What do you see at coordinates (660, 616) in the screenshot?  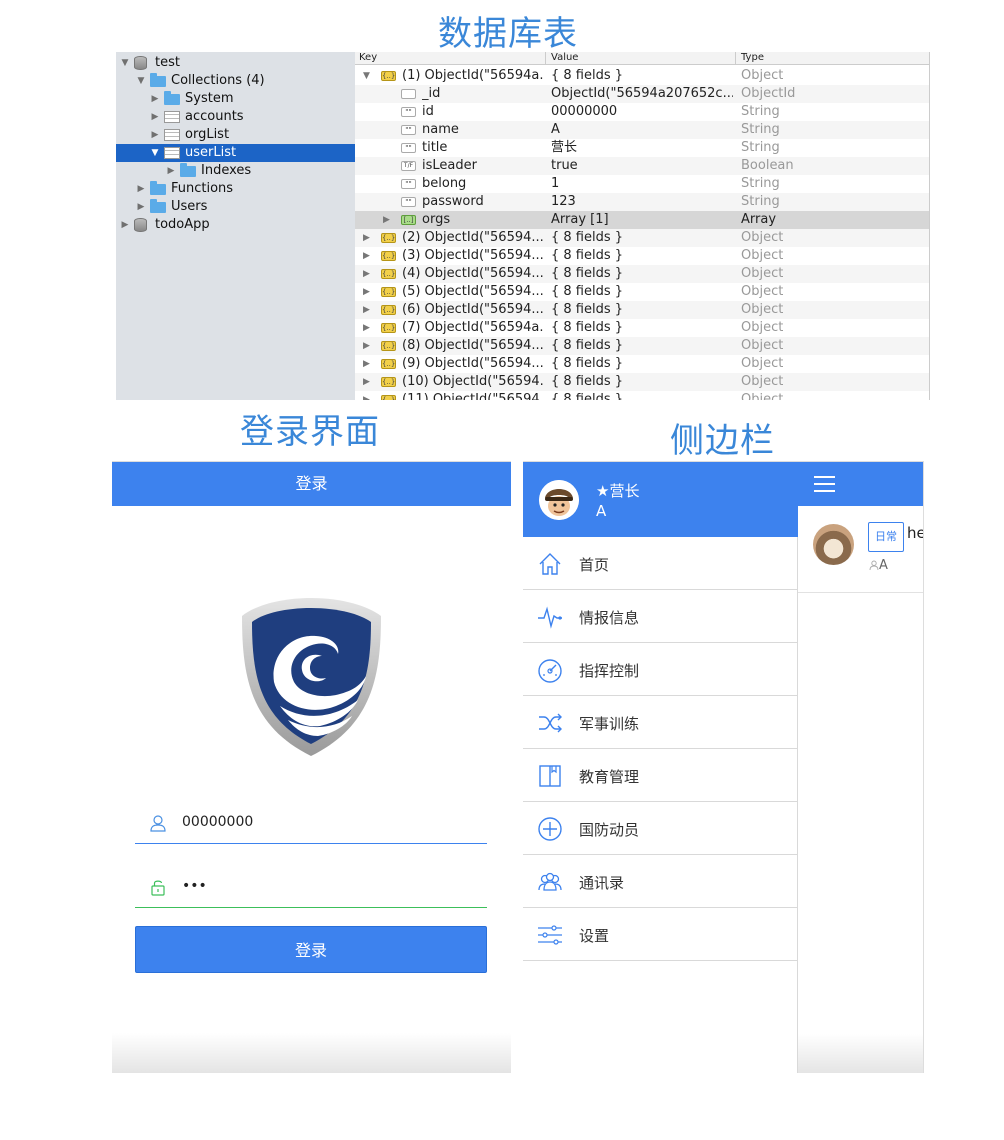 I see `sidebar-item-2: 情报信息` at bounding box center [660, 616].